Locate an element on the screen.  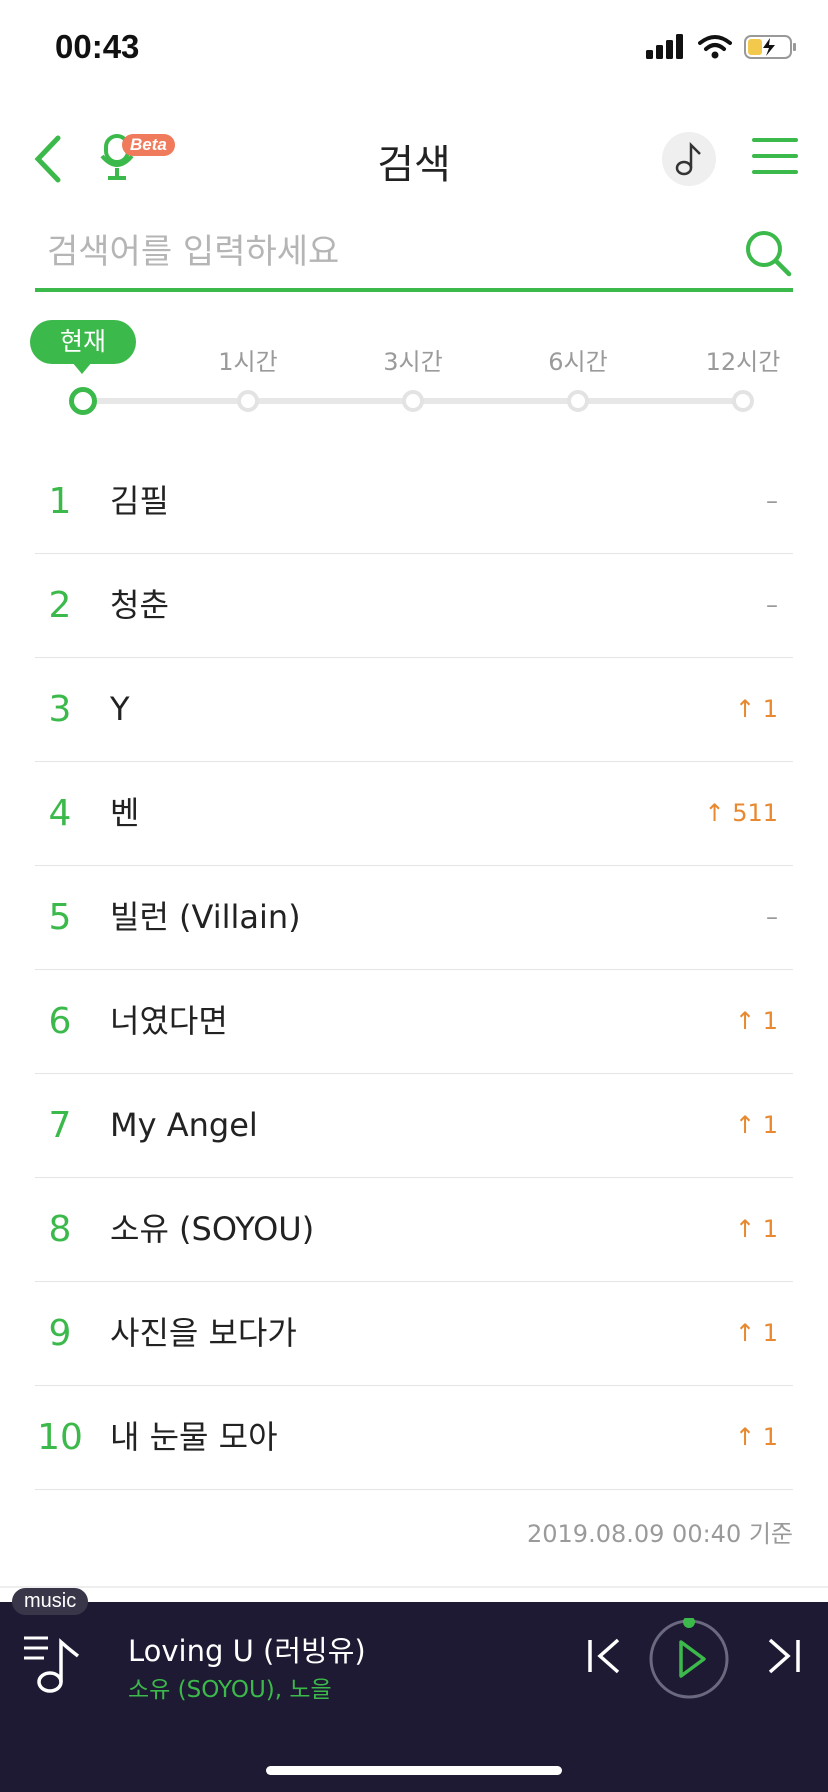
rank-number: 7 is located at coordinates (60, 1125).